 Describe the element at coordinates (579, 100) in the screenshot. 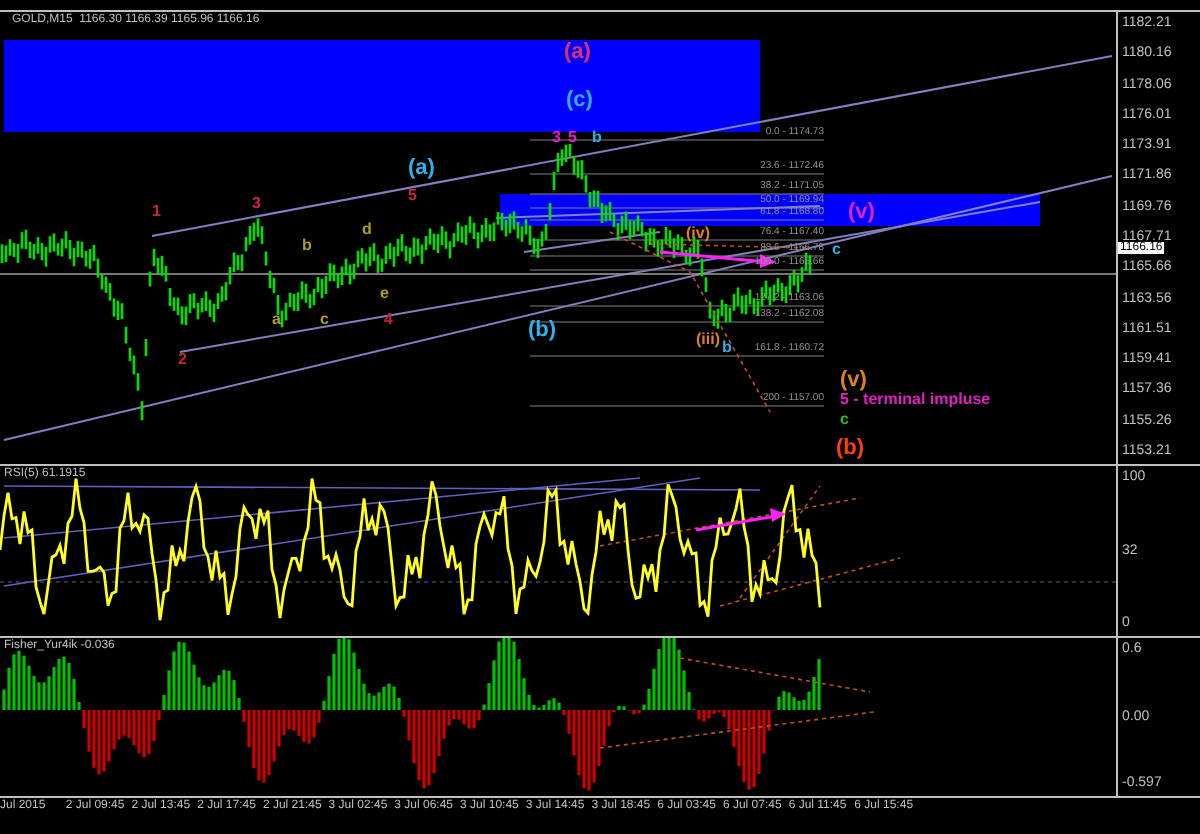

I see `wave-label: (c)` at that location.